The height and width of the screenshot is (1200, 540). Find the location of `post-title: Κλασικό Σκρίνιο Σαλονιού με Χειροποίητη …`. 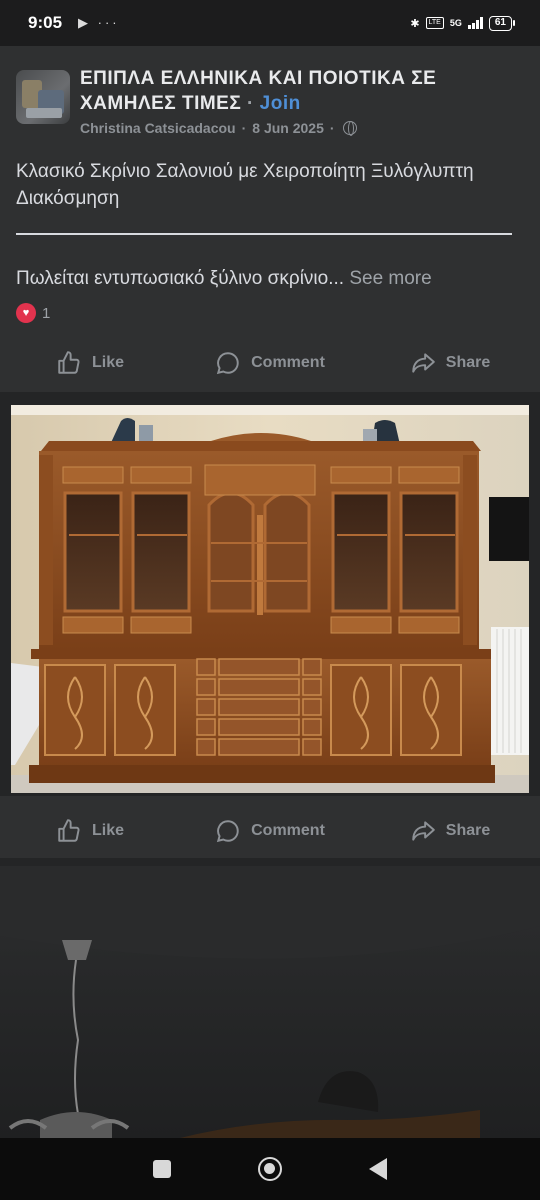

post-title: Κλασικό Σκρίνιο Σαλονιού με Χειροποίητη … is located at coordinates (245, 185).